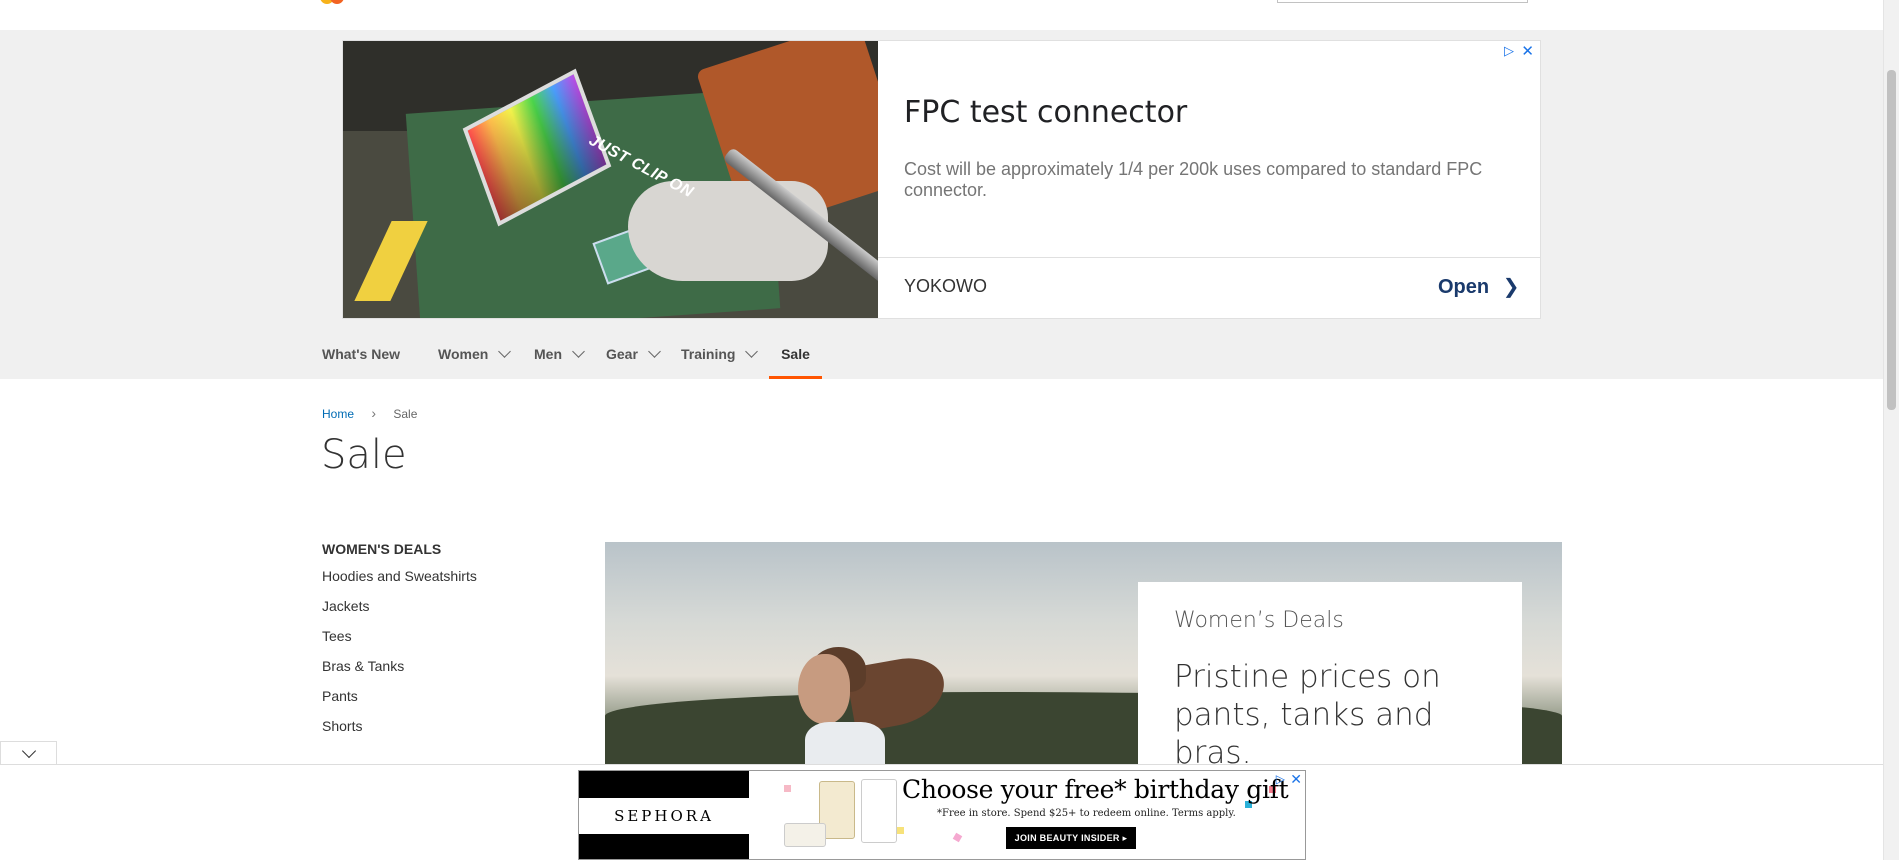  Describe the element at coordinates (622, 354) in the screenshot. I see `nav-item-label: Gear` at that location.